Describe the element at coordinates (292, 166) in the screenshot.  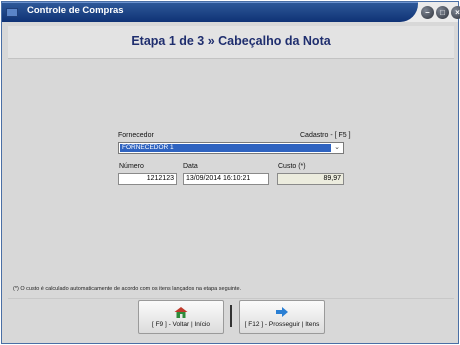
I see `custo-label: Custo (*)` at that location.